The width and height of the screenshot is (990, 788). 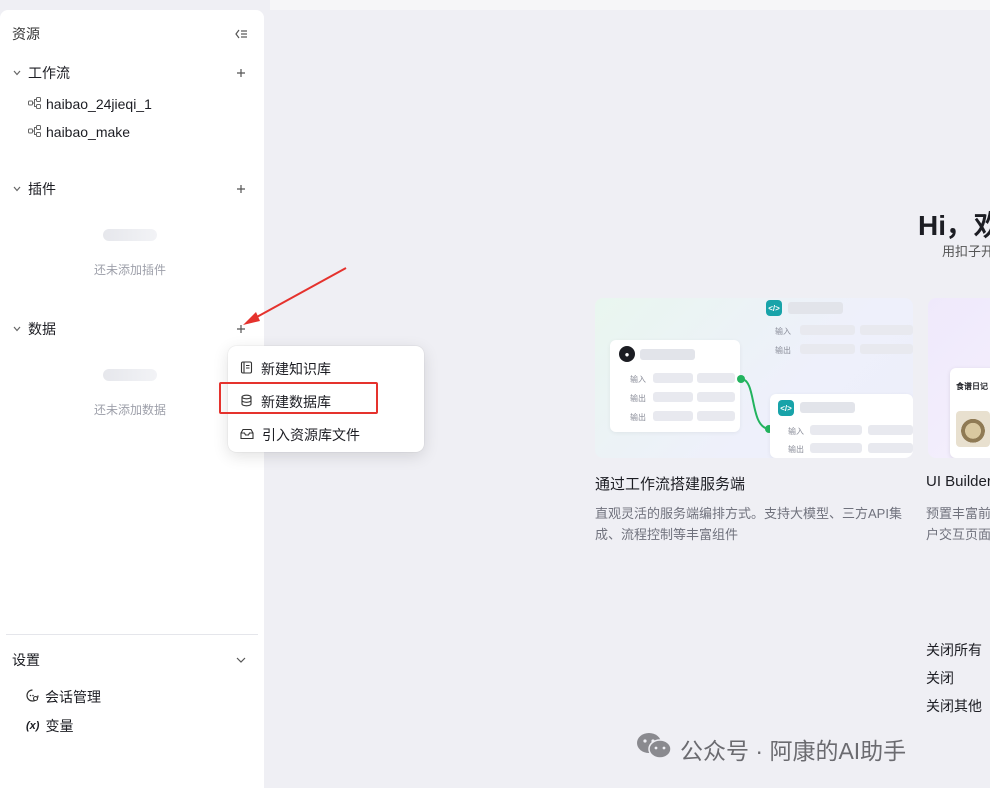 I want to click on import-library-file-item: 引入资源库文件, so click(x=326, y=434).